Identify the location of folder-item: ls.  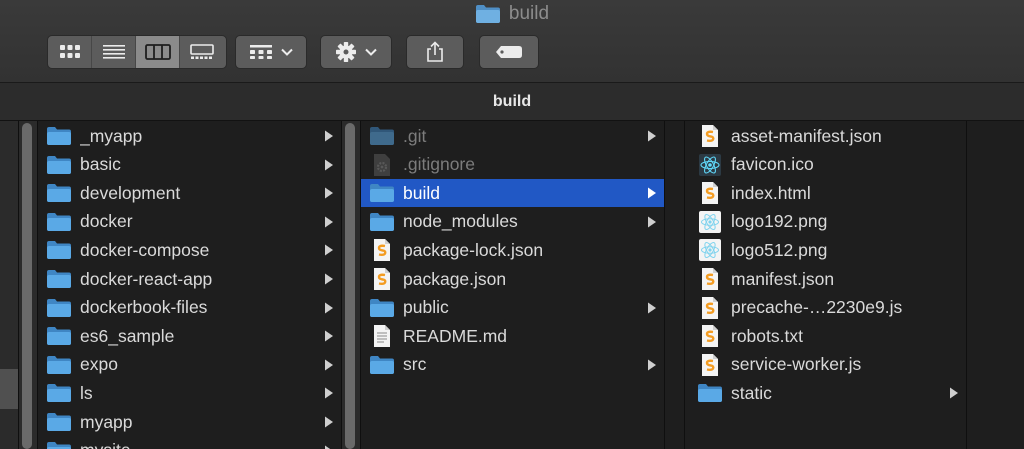
(189, 393).